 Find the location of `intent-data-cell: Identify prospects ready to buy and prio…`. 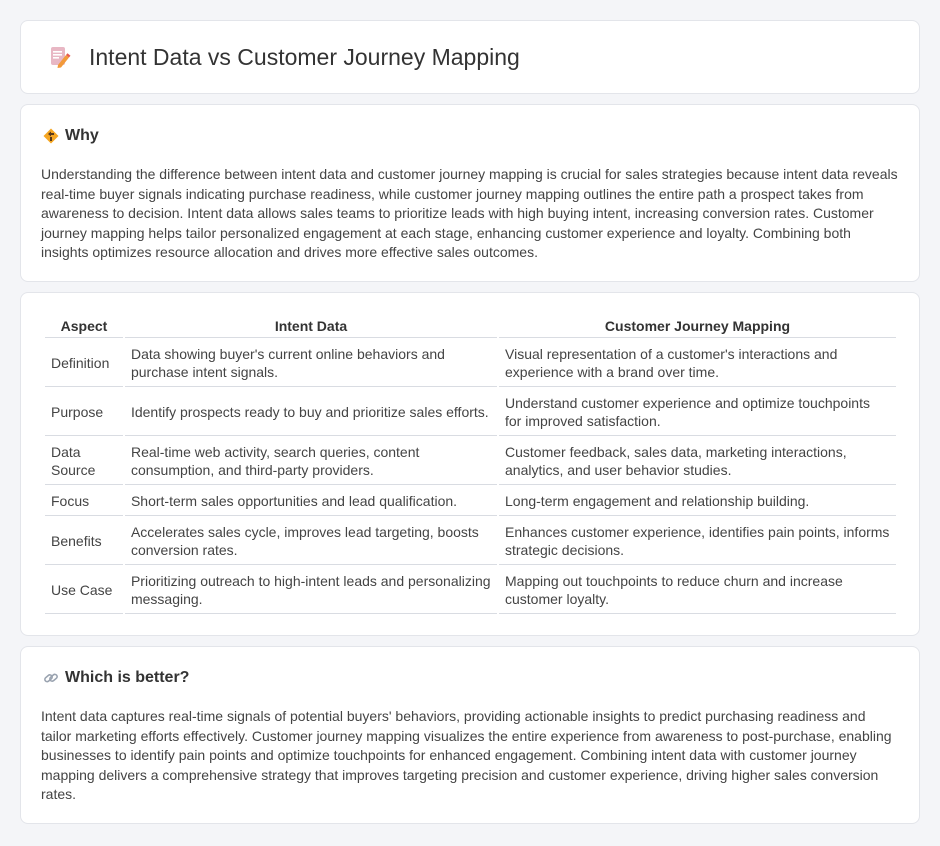

intent-data-cell: Identify prospects ready to buy and prio… is located at coordinates (310, 411).